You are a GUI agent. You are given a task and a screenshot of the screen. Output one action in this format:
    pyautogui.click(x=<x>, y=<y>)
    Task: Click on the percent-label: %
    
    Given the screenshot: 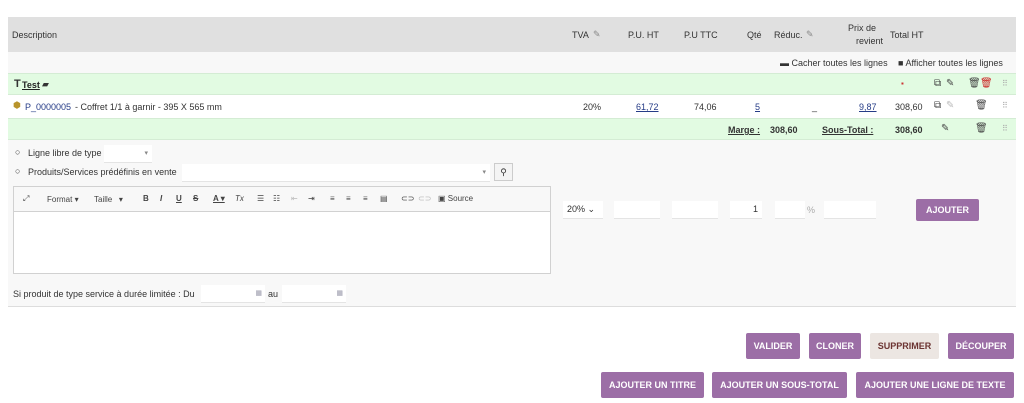 What is the action you would take?
    pyautogui.click(x=811, y=210)
    